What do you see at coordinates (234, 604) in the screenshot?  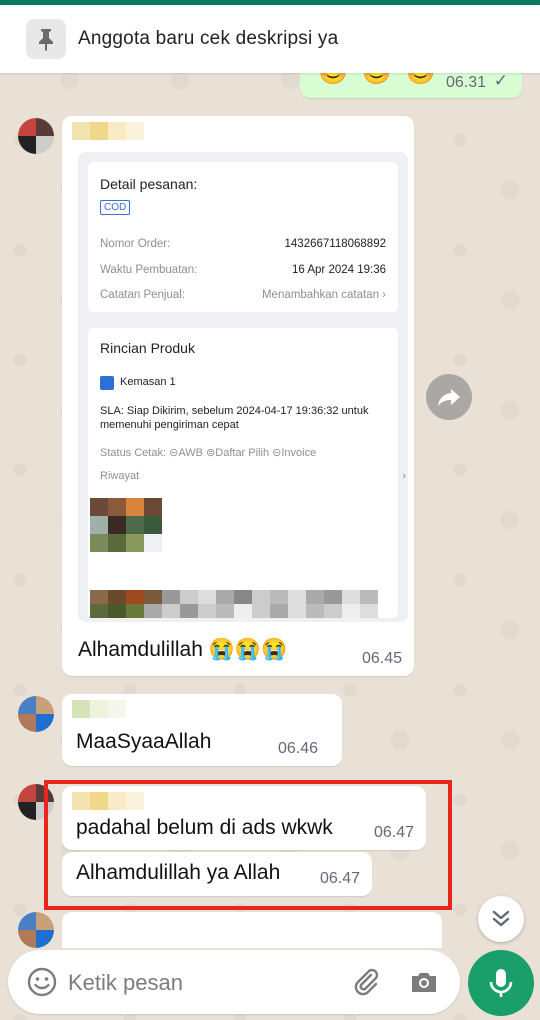 I see `blurred-product-row` at bounding box center [234, 604].